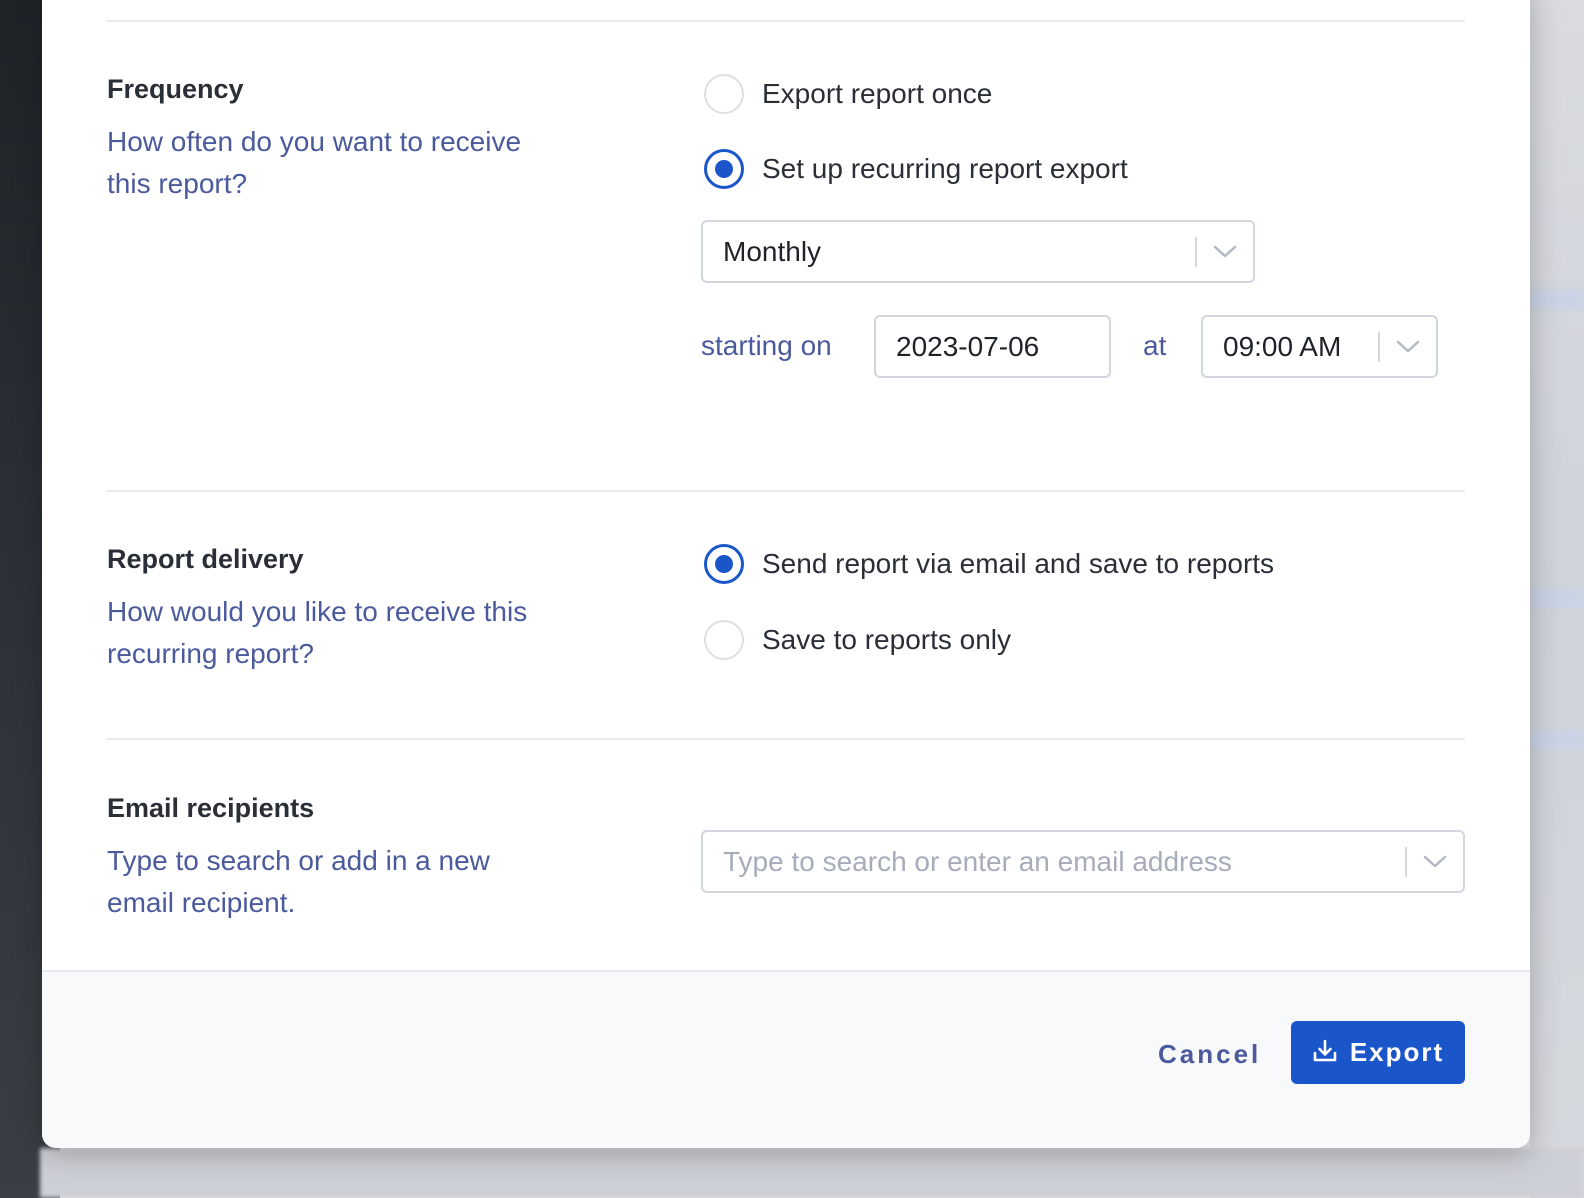 This screenshot has width=1584, height=1198. What do you see at coordinates (1209, 1054) in the screenshot?
I see `cancel-button: Cancel` at bounding box center [1209, 1054].